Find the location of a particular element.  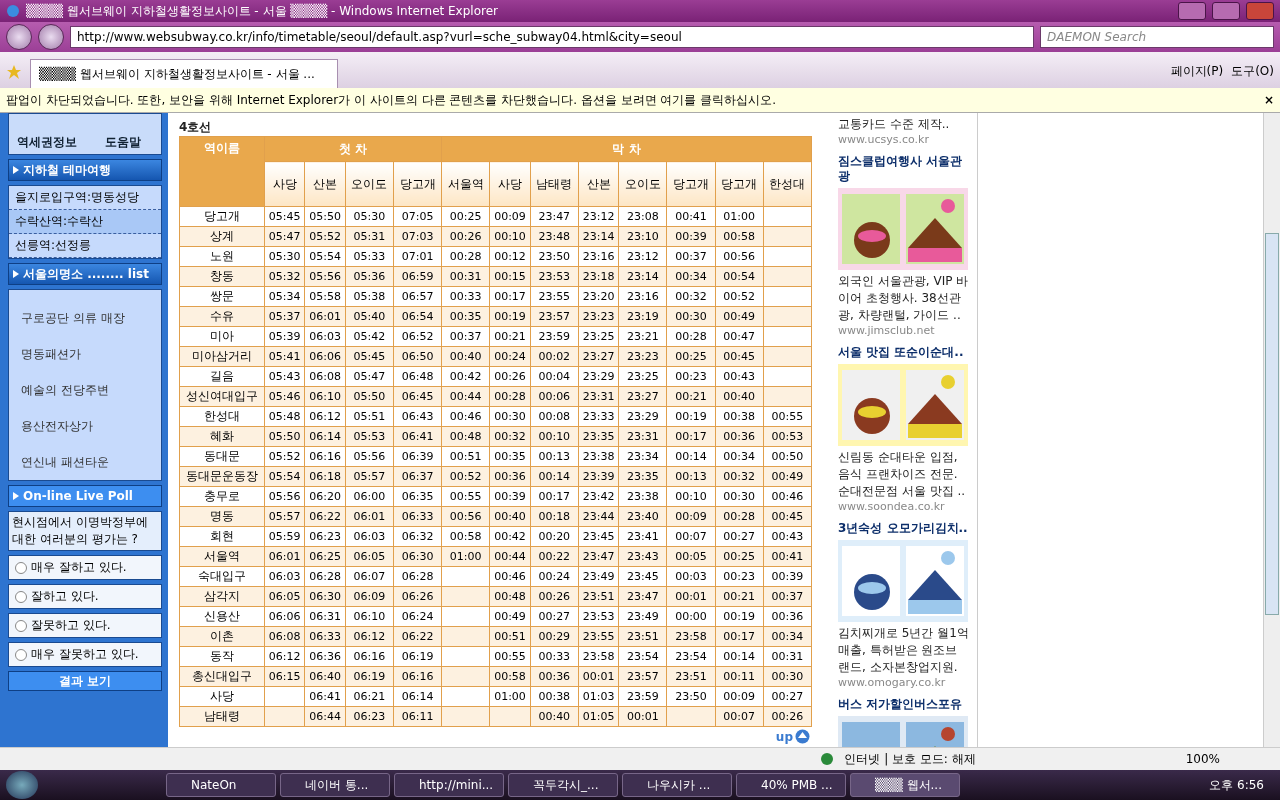

security-zone: 인터넷 | 보호 모드: 해제 is located at coordinates (910, 759).